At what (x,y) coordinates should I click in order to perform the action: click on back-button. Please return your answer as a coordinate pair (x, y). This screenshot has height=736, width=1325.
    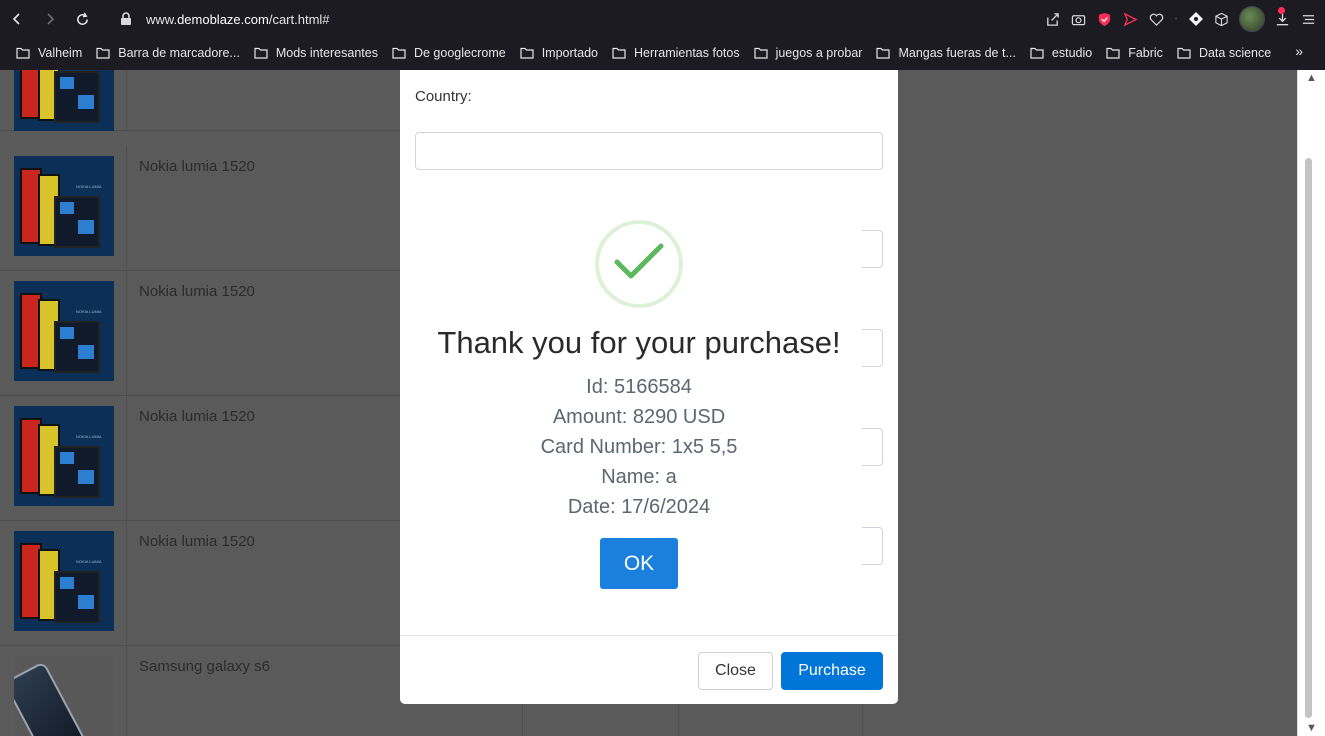
    Looking at the image, I should click on (16, 19).